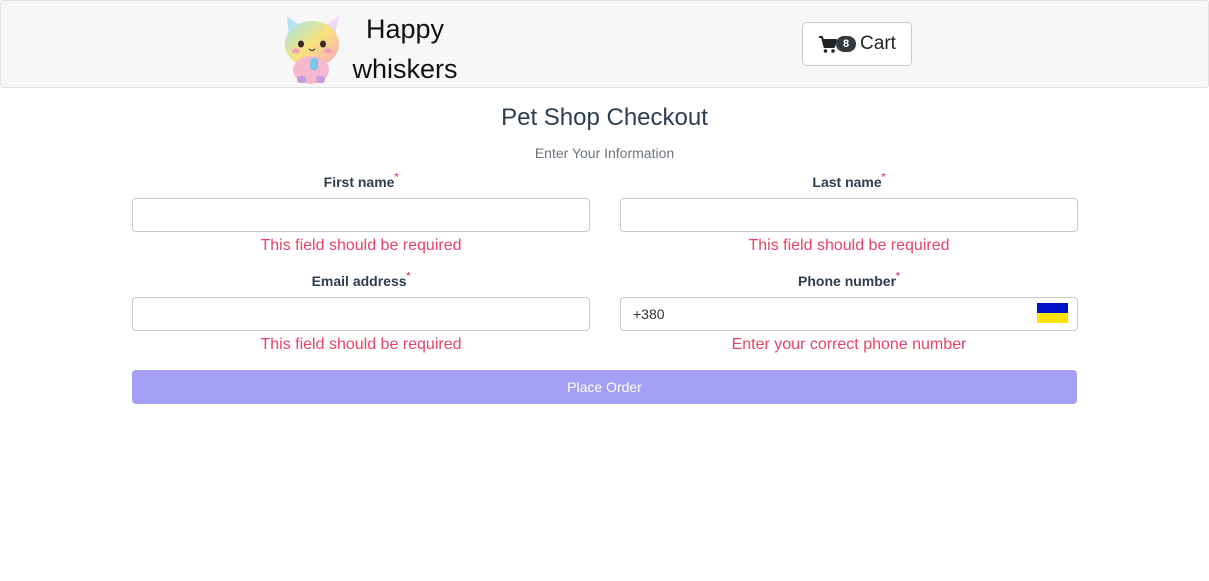  I want to click on first-name-input, so click(361, 215).